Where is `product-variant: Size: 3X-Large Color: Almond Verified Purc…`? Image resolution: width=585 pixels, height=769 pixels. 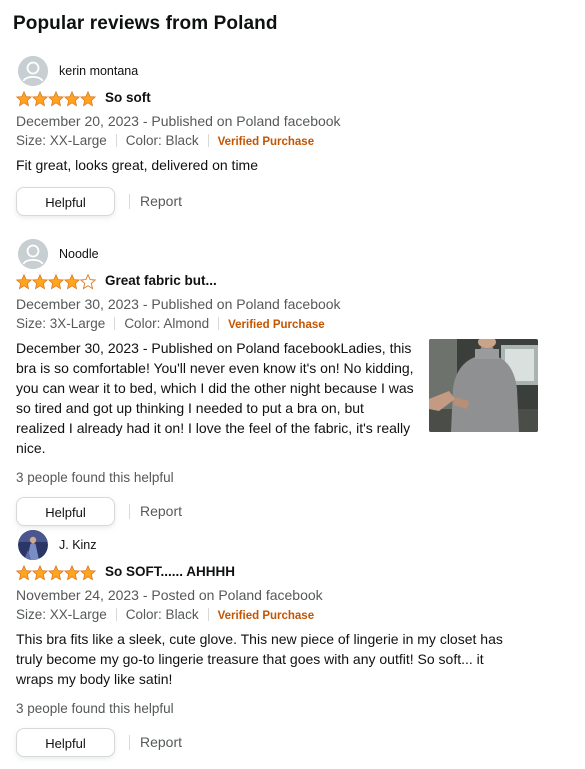
product-variant: Size: 3X-Large Color: Almond Verified Purc… is located at coordinates (293, 324).